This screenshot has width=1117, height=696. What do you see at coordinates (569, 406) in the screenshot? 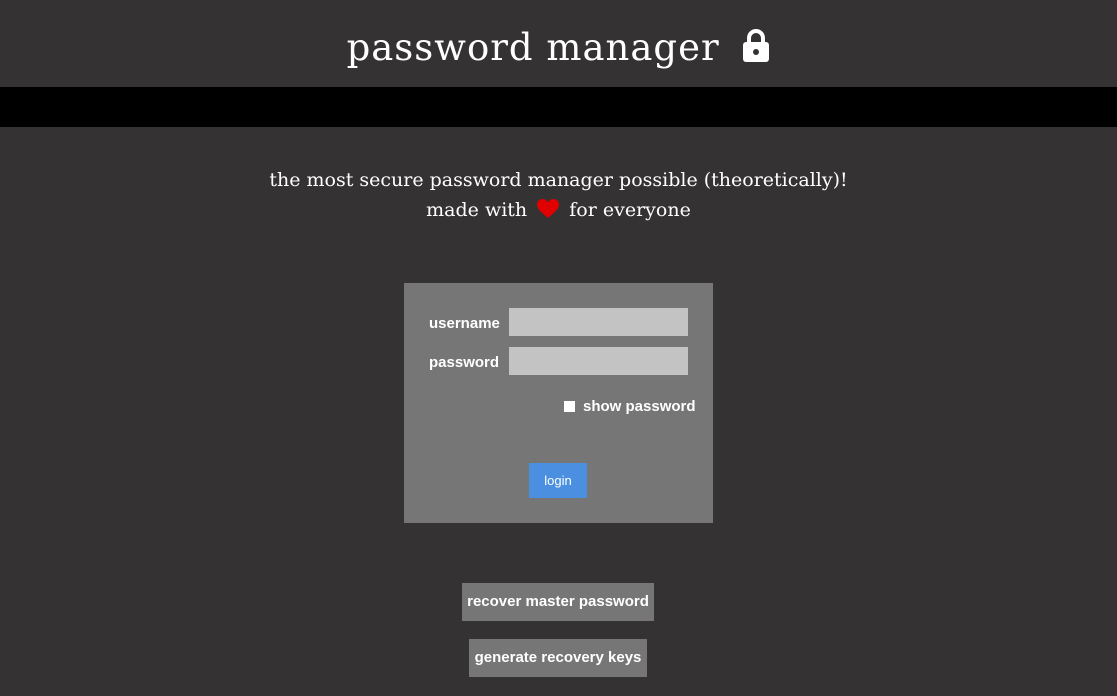
I see `show-password-checkbox` at bounding box center [569, 406].